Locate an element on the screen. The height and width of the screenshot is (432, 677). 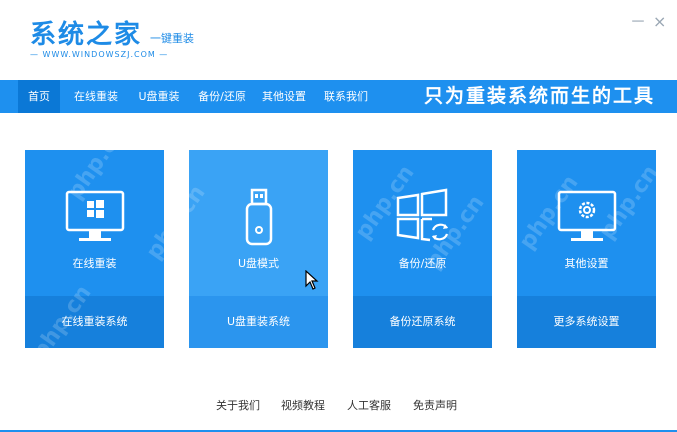
card-footer-button: 在线重装系统 is located at coordinates (94, 322).